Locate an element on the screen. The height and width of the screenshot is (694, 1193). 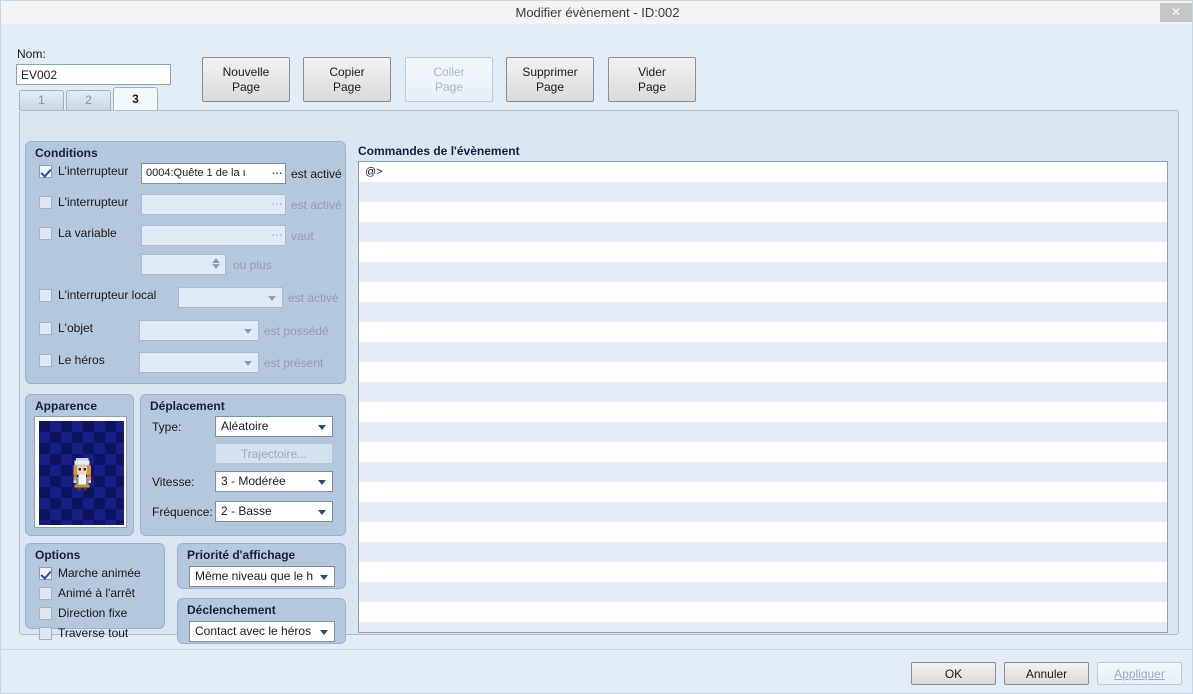
priority-select: Même niveau que le h is located at coordinates (262, 576).